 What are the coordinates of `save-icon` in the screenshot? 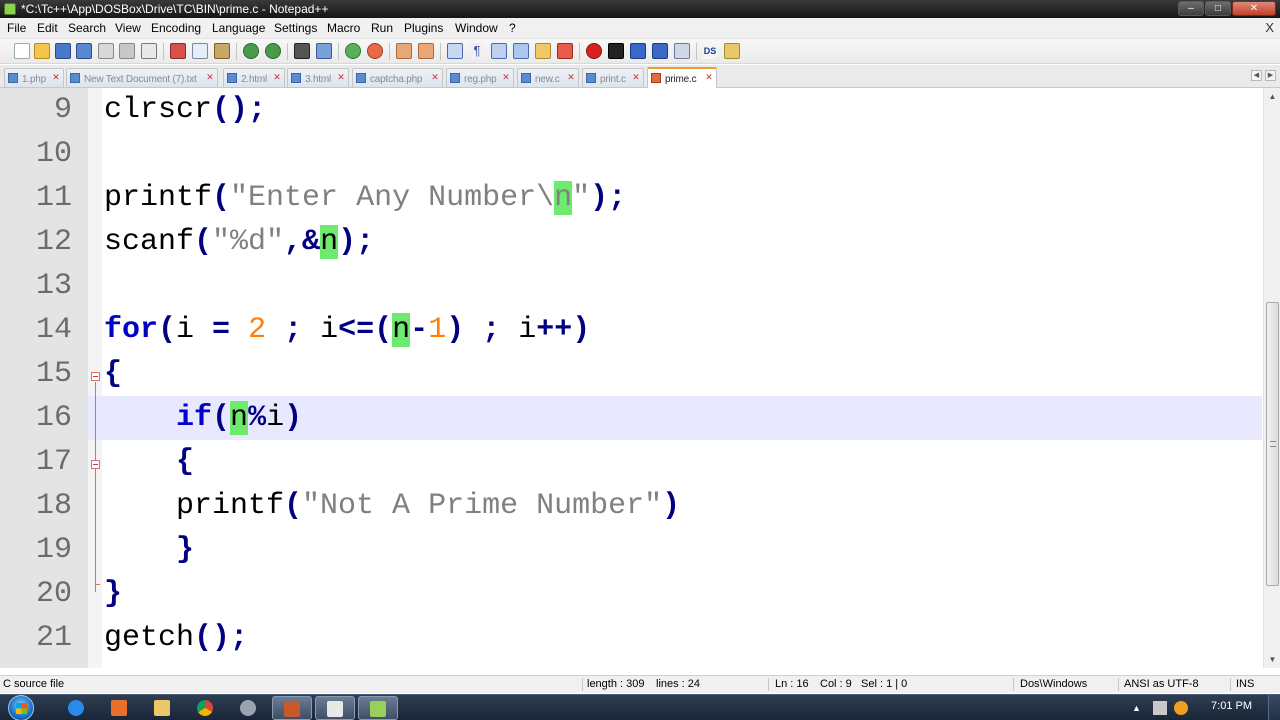 It's located at (63, 51).